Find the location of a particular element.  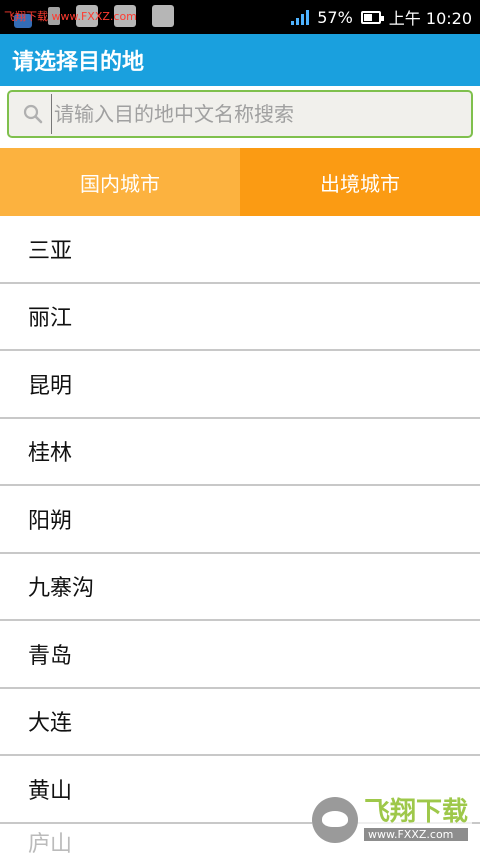

battery-icon is located at coordinates (372, 17).